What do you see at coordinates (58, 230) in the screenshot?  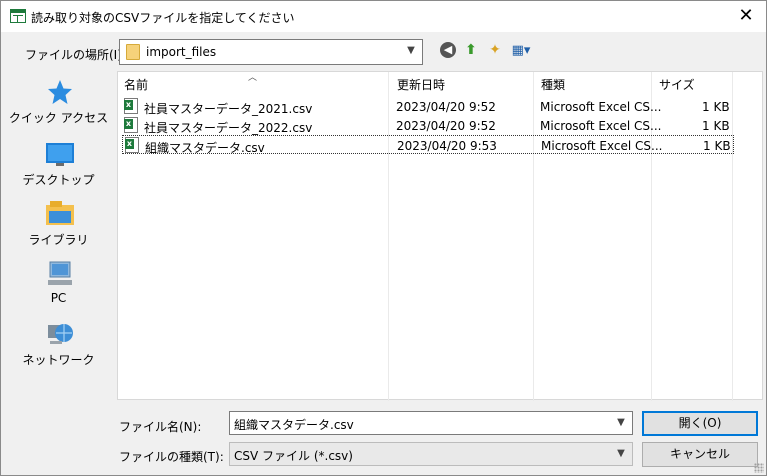 I see `place-library: ライブラリ` at bounding box center [58, 230].